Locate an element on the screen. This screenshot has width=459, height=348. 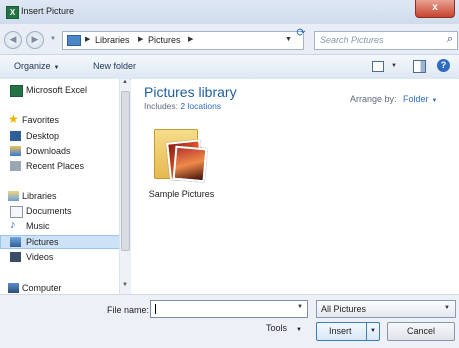
breadcrumb-pictures: Pictures is located at coordinates (164, 40).